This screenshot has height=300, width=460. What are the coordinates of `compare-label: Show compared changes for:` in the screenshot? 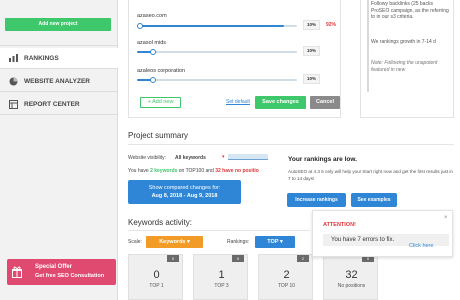 It's located at (184, 188).